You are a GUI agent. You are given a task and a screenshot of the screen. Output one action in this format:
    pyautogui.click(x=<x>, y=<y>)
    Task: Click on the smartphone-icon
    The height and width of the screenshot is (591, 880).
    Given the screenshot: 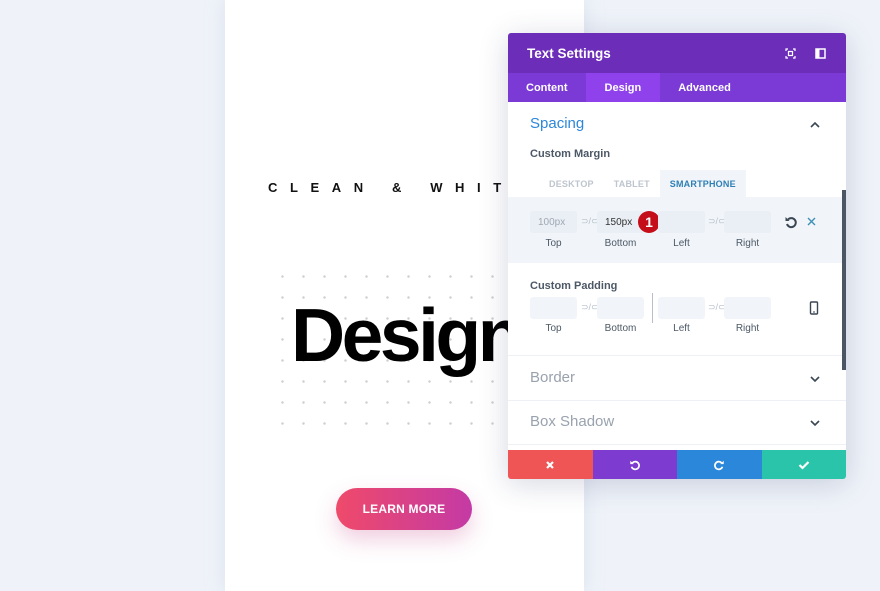 What is the action you would take?
    pyautogui.click(x=814, y=308)
    